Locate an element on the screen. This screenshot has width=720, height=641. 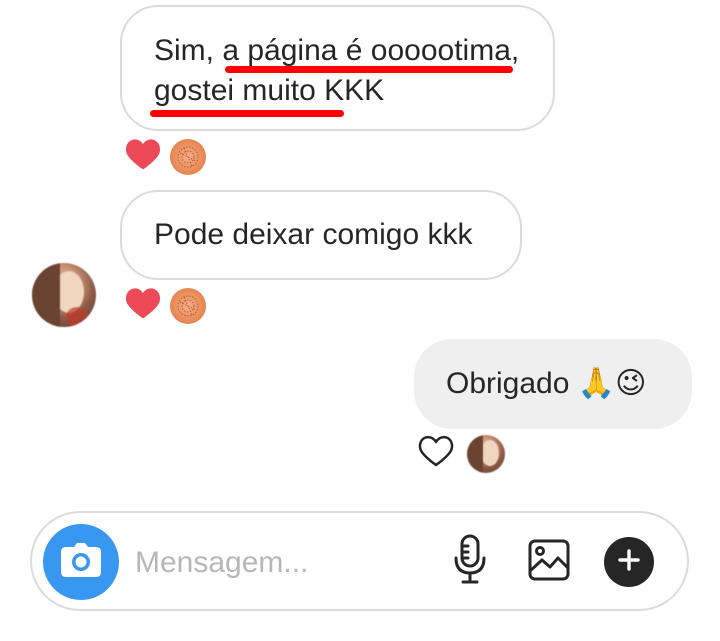
sender-avatar is located at coordinates (64, 295).